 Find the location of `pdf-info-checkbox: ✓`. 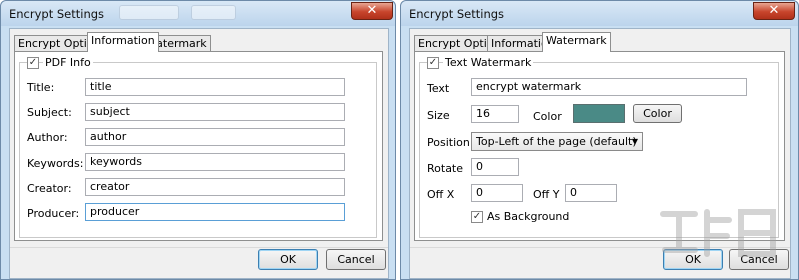

pdf-info-checkbox: ✓ is located at coordinates (33, 63).